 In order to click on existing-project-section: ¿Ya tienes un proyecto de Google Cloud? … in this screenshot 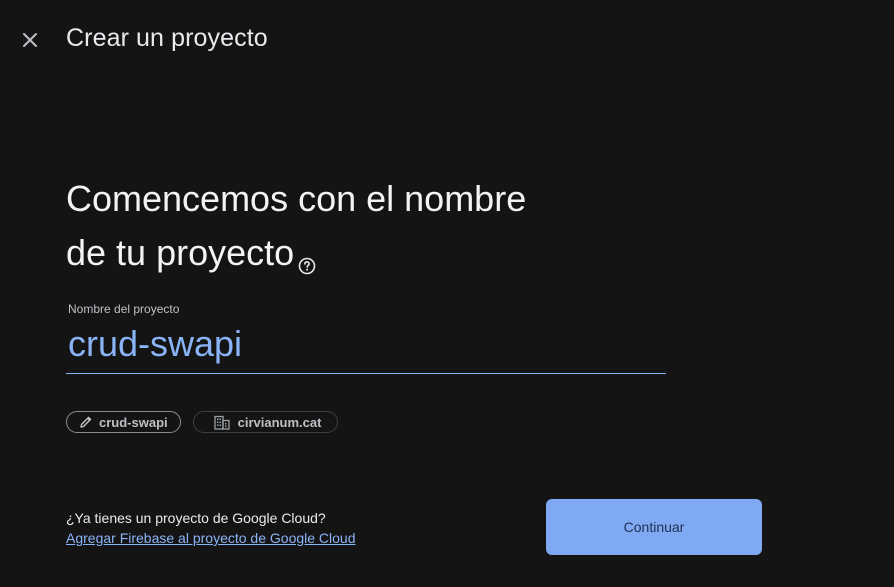, I will do `click(211, 528)`.